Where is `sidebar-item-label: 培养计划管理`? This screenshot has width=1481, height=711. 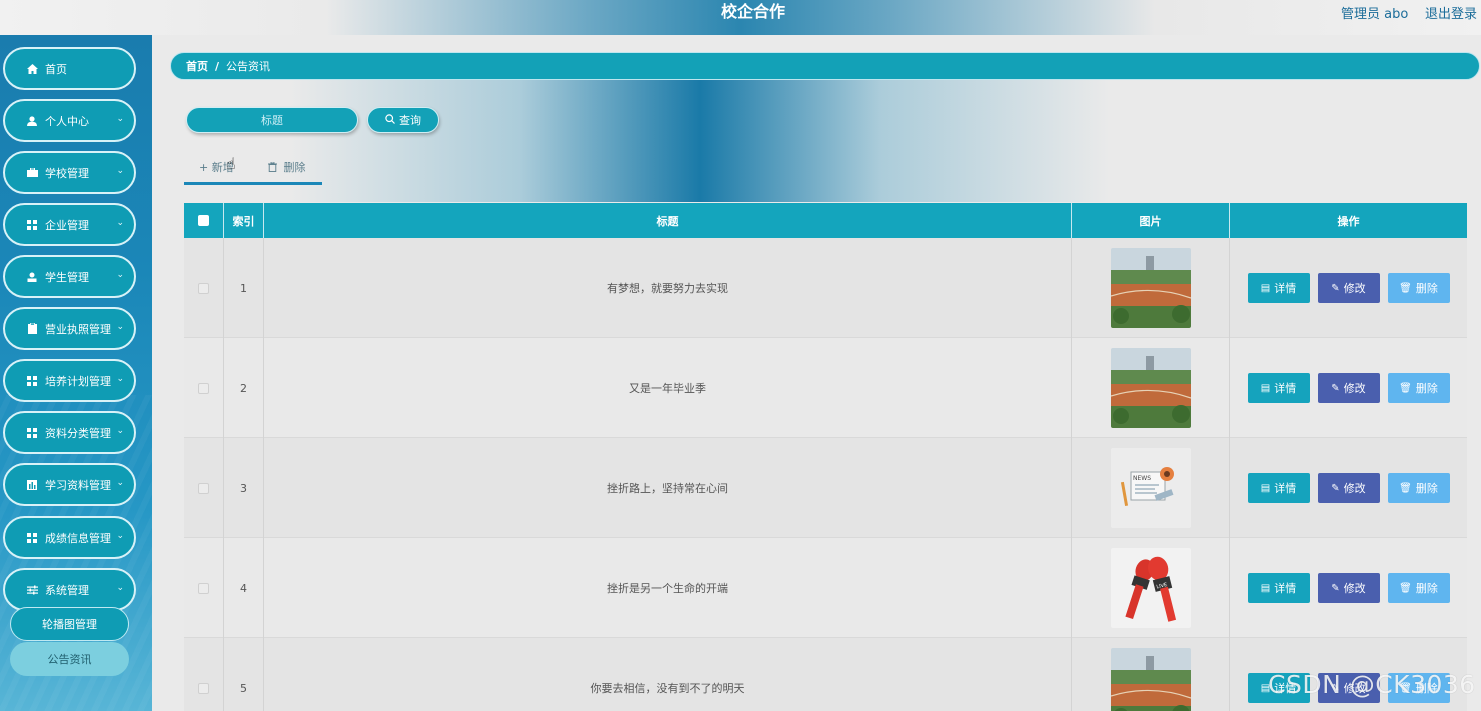 sidebar-item-label: 培养计划管理 is located at coordinates (78, 381).